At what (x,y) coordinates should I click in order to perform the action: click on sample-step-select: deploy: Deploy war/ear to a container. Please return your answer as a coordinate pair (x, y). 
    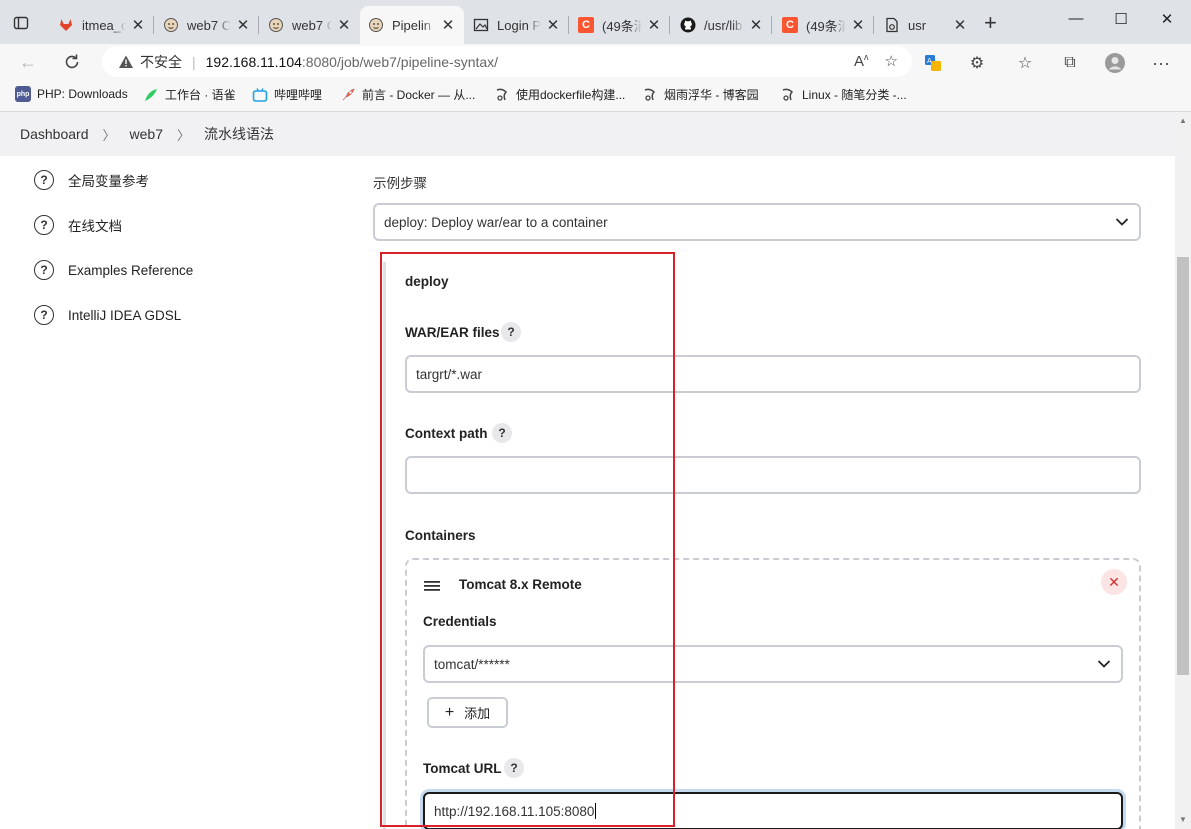
    Looking at the image, I should click on (757, 222).